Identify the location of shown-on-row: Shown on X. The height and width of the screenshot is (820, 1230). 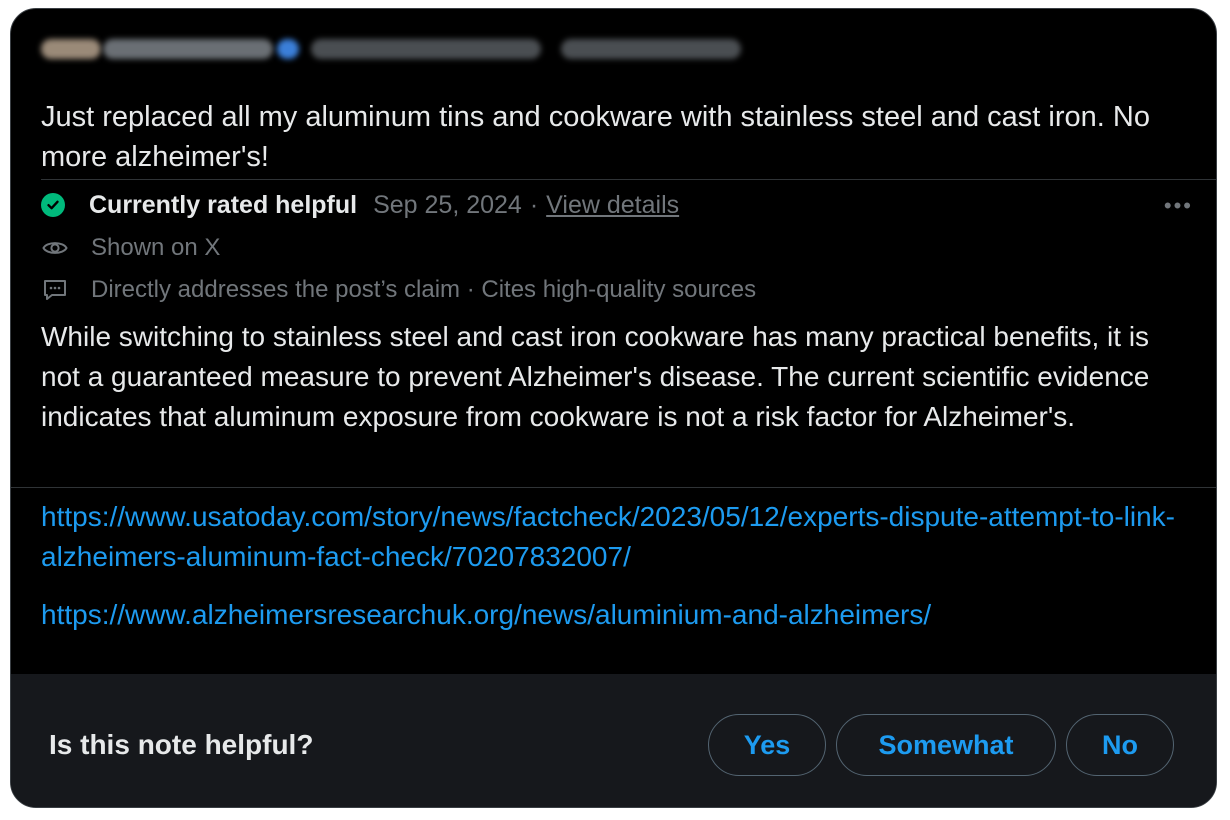
(130, 248).